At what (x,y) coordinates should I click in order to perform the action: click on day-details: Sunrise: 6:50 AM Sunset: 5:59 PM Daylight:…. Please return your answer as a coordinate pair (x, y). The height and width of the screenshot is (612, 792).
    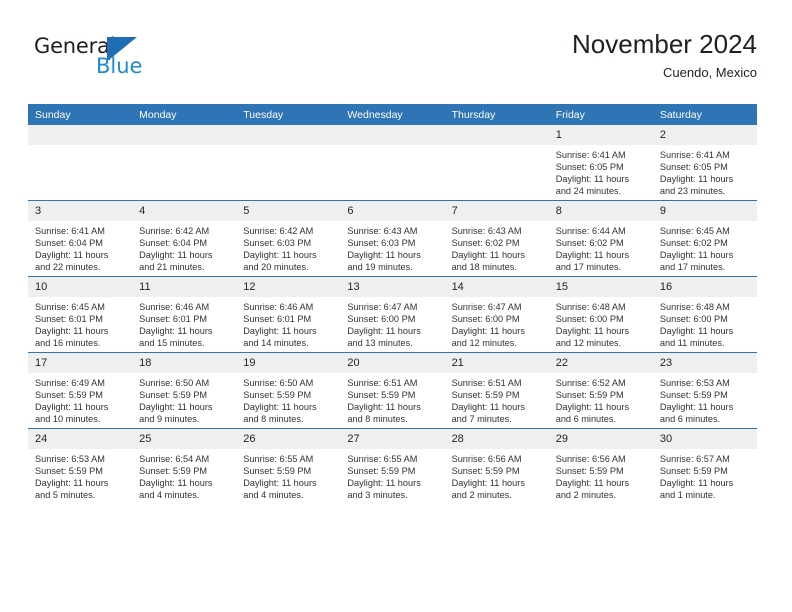
    Looking at the image, I should click on (288, 399).